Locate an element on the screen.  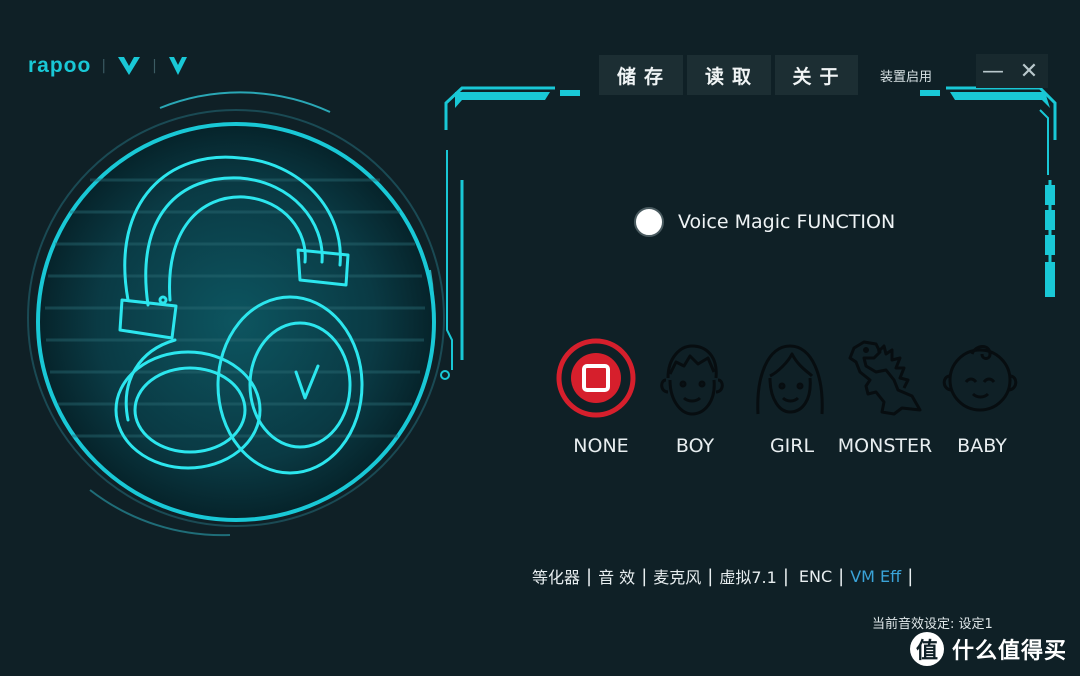
watermark: 值 什么值得买 is located at coordinates (988, 649).